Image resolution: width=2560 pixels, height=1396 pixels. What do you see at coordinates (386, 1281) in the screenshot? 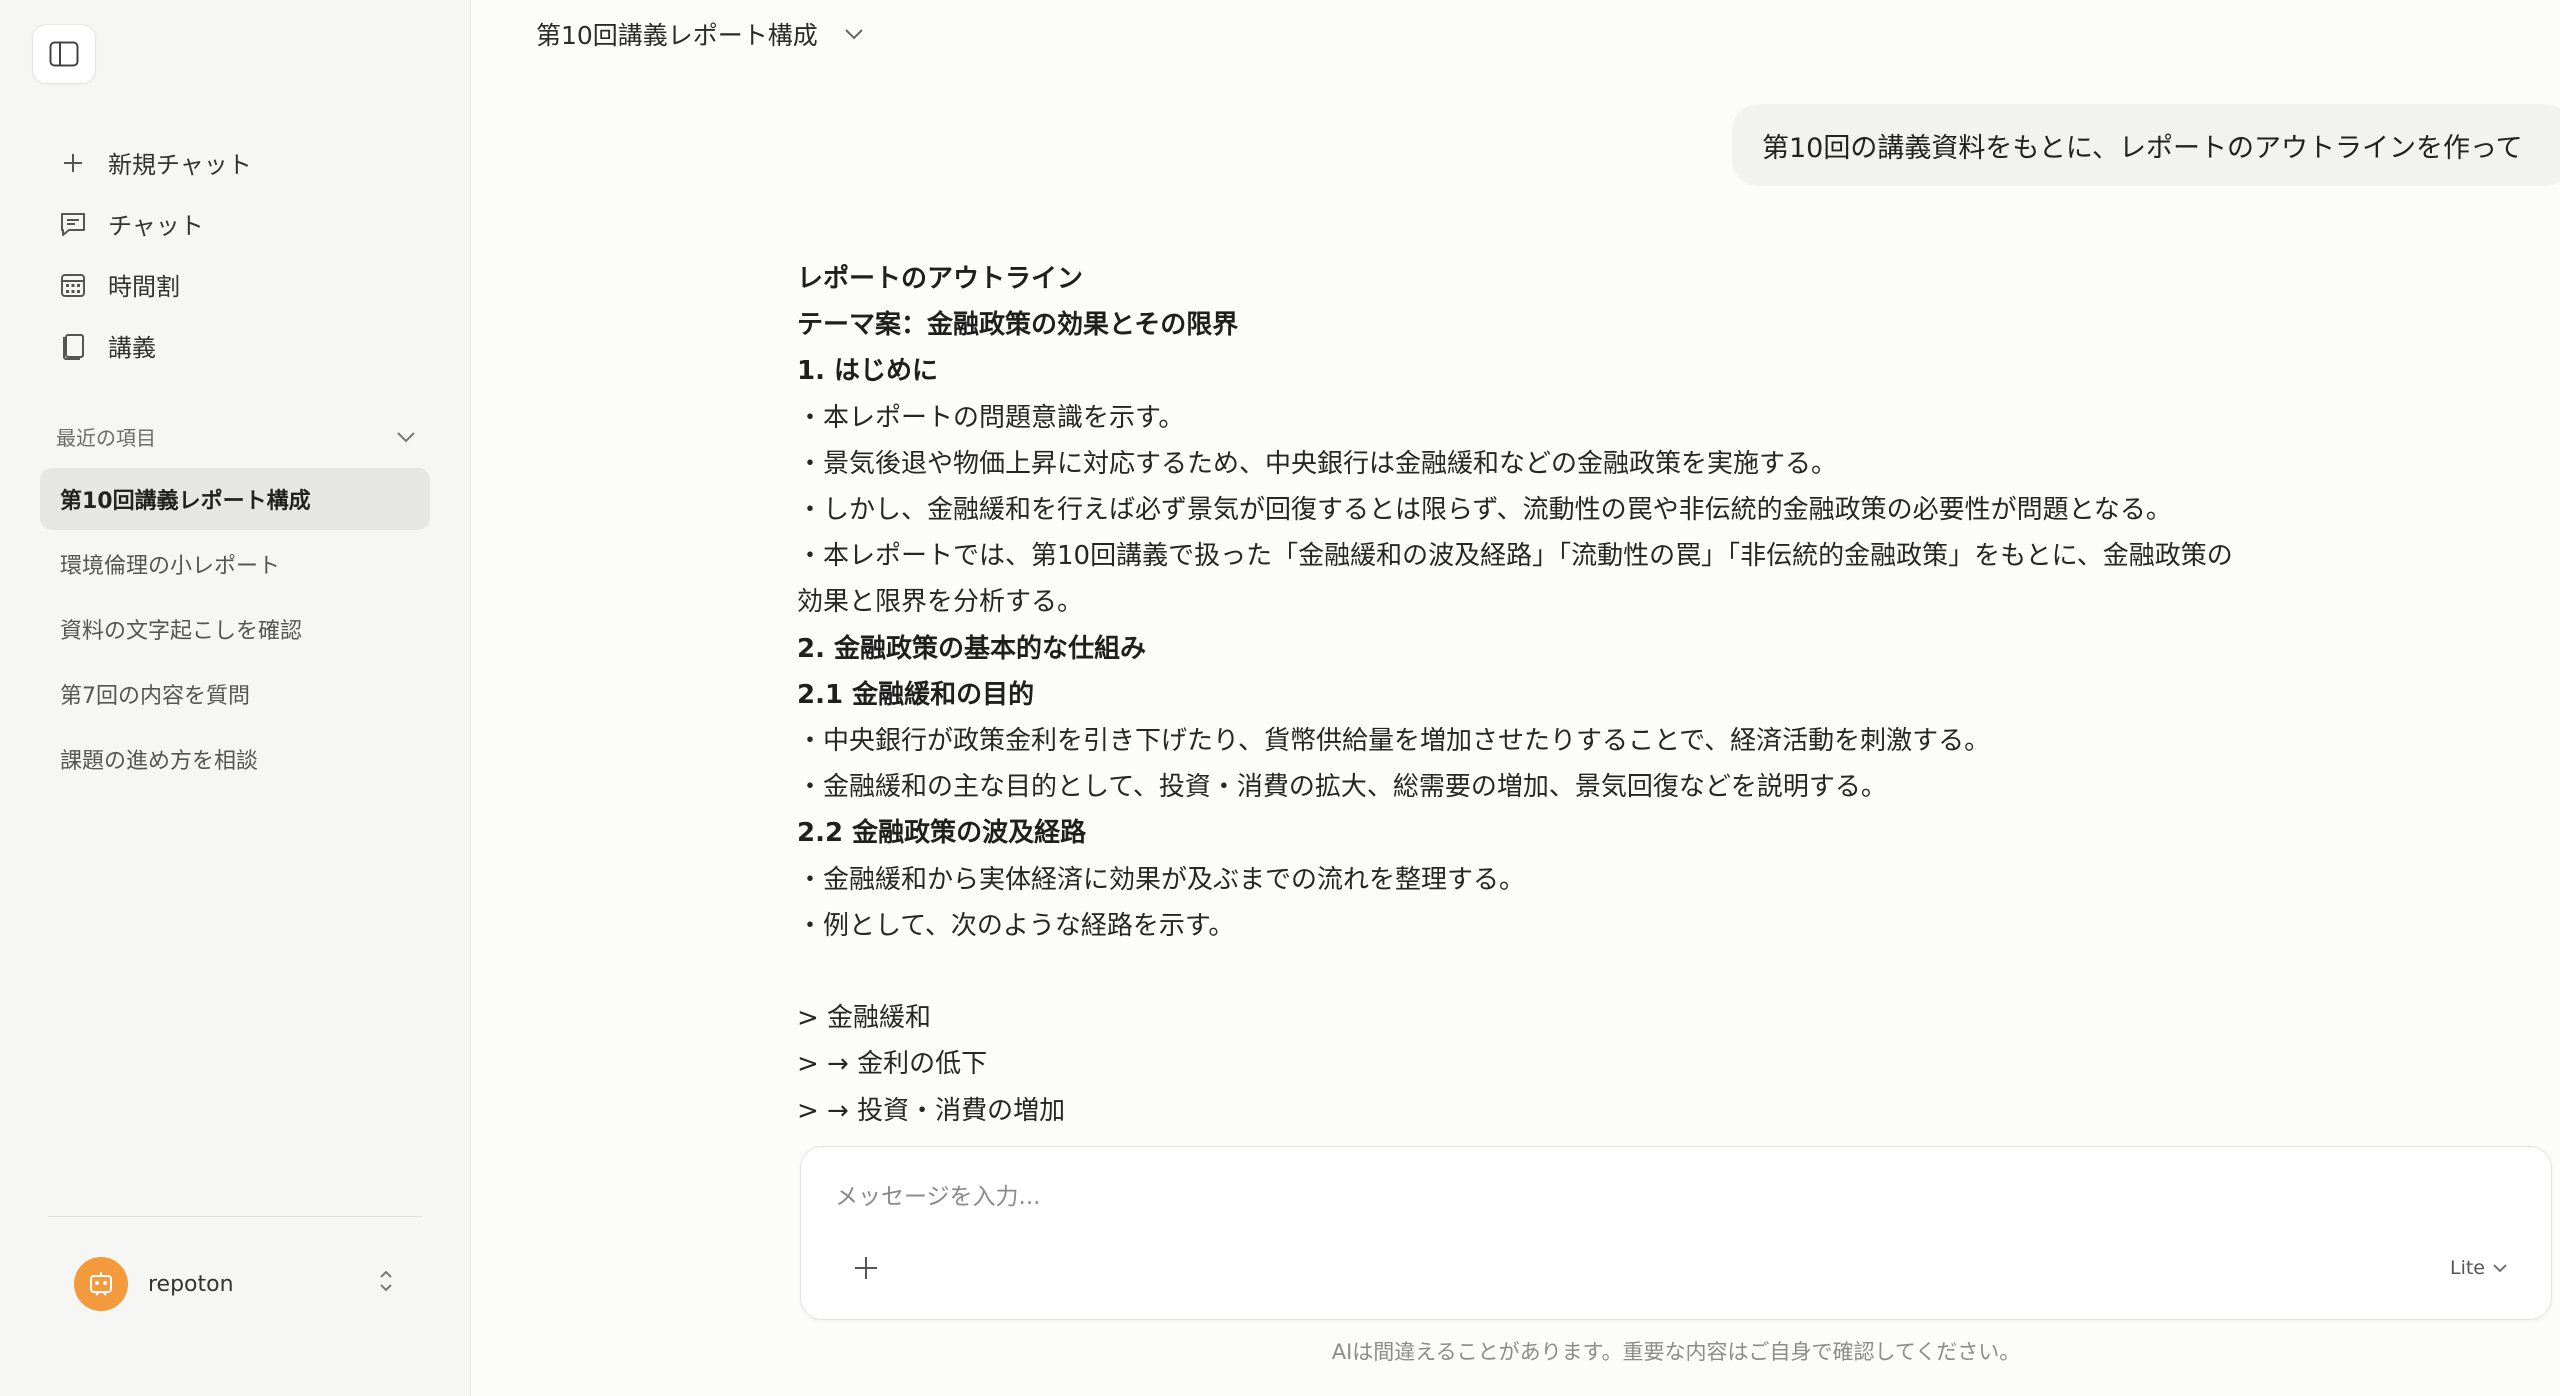
I see `chevron-updown-icon` at bounding box center [386, 1281].